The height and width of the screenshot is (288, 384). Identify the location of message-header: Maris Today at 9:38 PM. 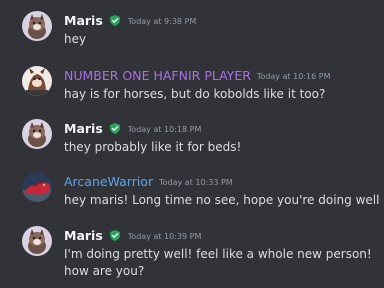
(130, 20).